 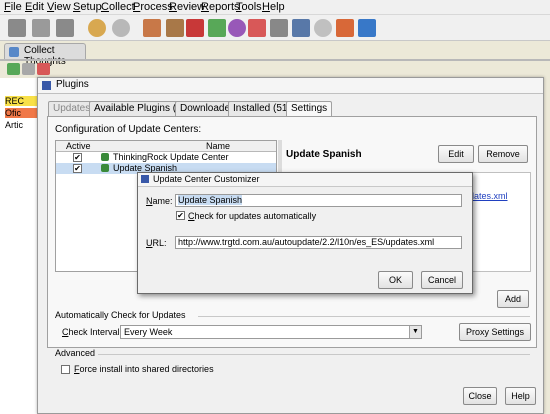 I want to click on config-label: Configuration of Update Centers:, so click(x=128, y=129).